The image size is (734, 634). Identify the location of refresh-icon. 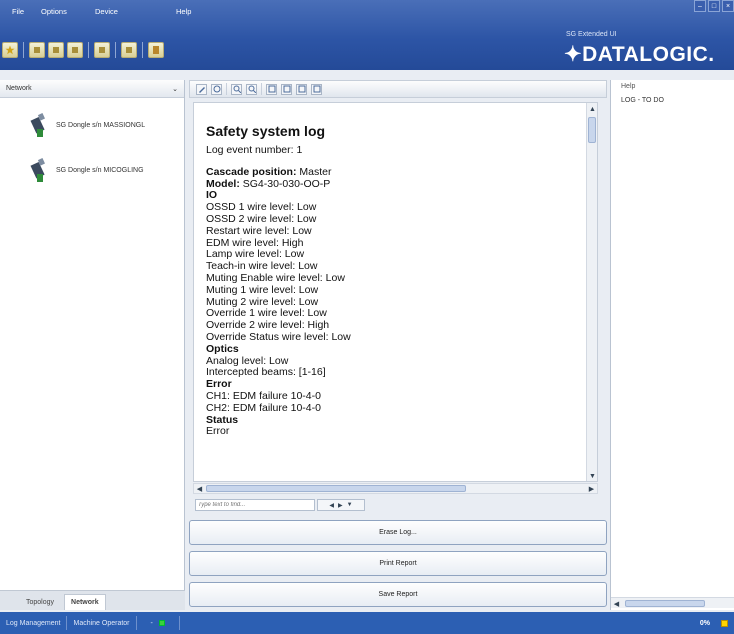
(216, 89).